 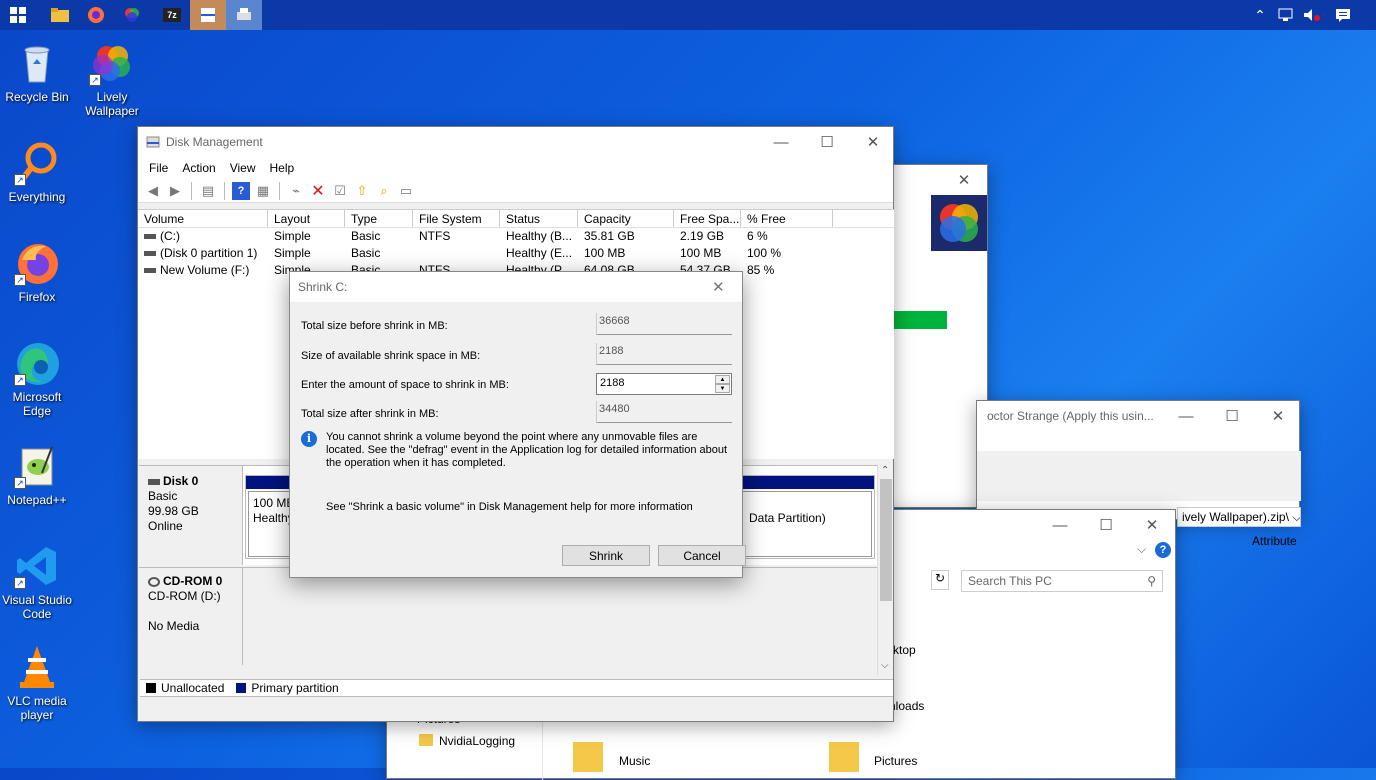 I want to click on start-button, so click(x=18, y=15).